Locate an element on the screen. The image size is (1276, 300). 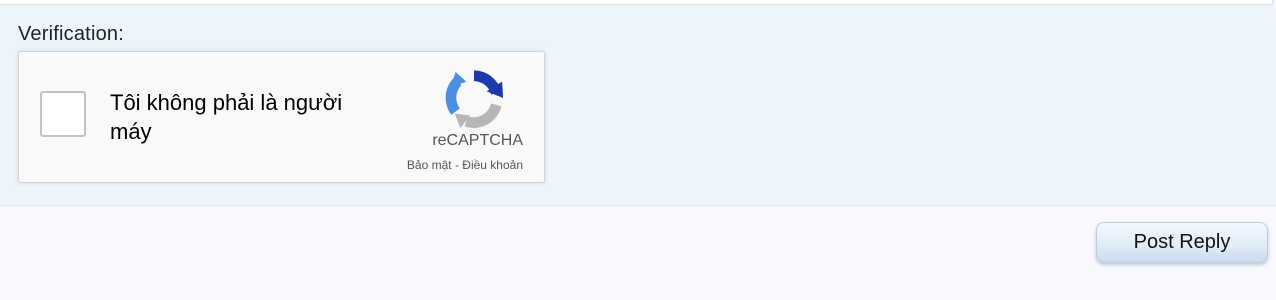
privacy-link: Bảo mật is located at coordinates (429, 165).